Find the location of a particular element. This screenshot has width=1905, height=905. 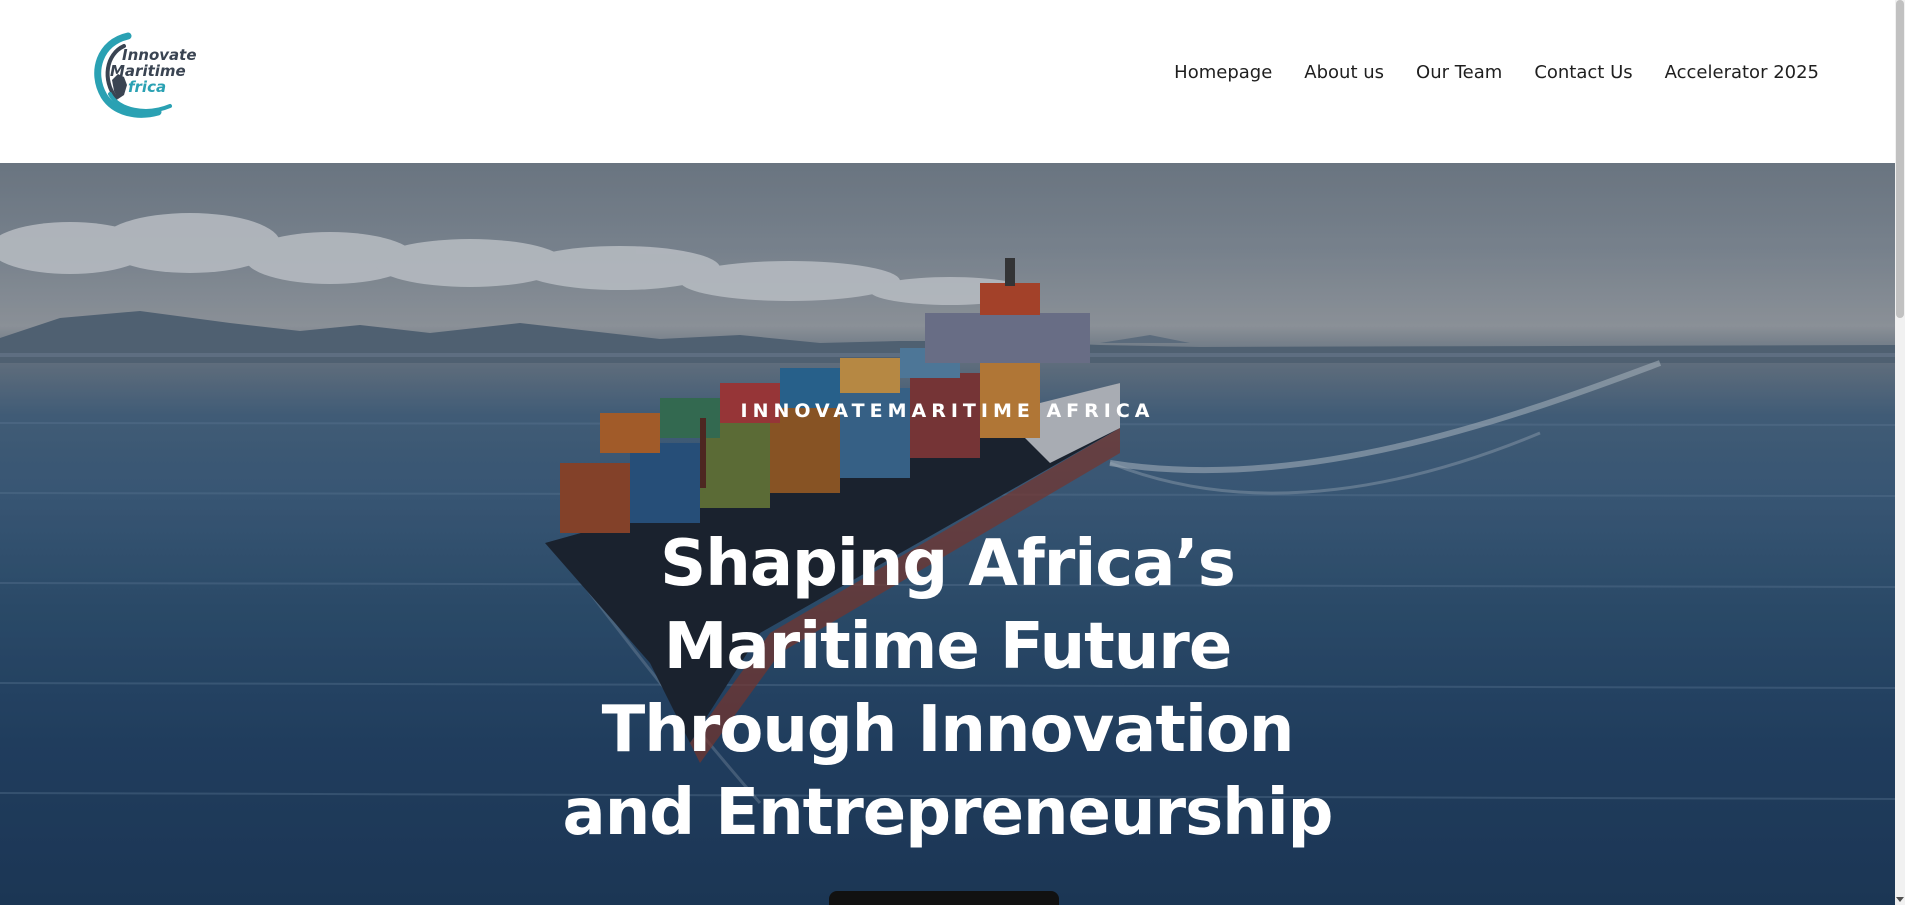

headline-line: Through Innovation is located at coordinates (948, 730).